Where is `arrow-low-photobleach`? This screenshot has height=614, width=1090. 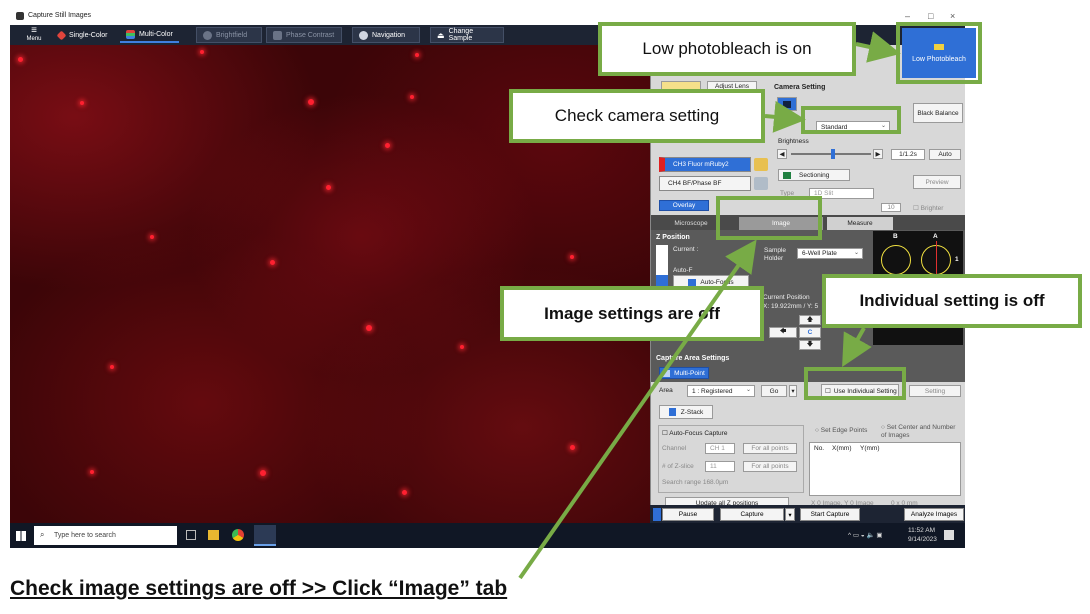 arrow-low-photobleach is located at coordinates (878, 47).